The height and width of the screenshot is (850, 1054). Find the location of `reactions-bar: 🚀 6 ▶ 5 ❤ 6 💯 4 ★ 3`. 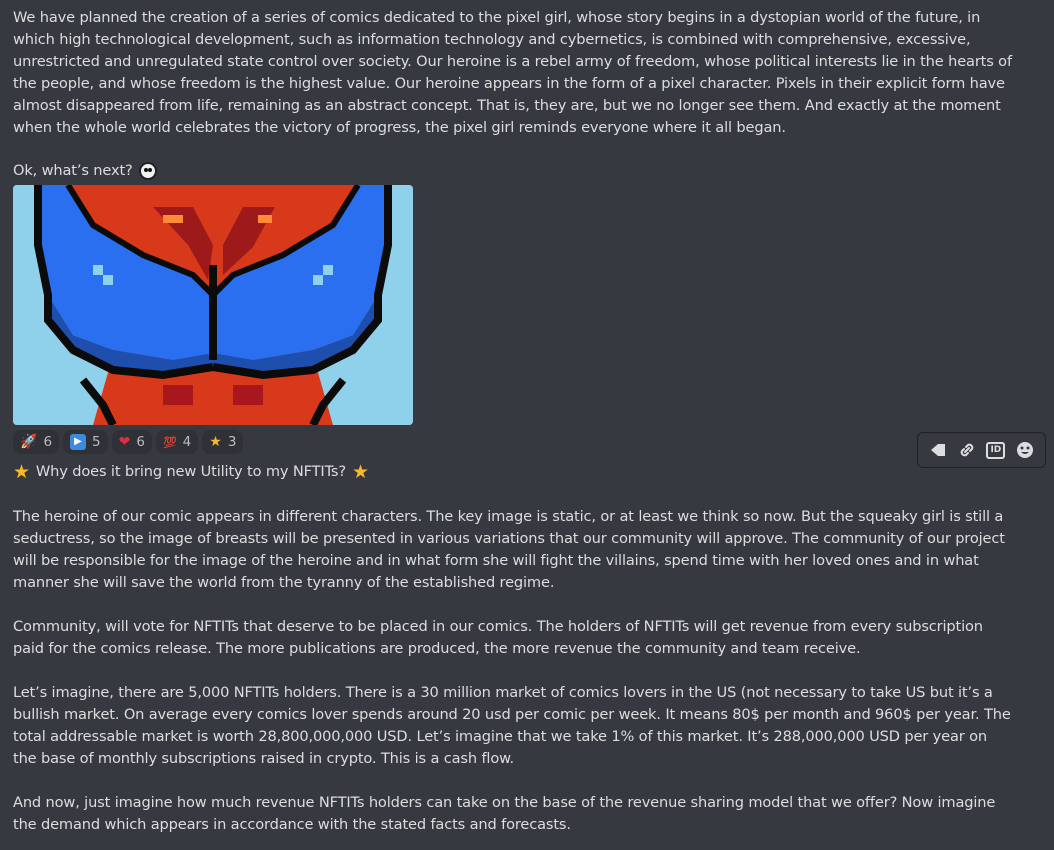

reactions-bar: 🚀 6 ▶ 5 ❤ 6 💯 4 ★ 3 is located at coordinates (128, 442).